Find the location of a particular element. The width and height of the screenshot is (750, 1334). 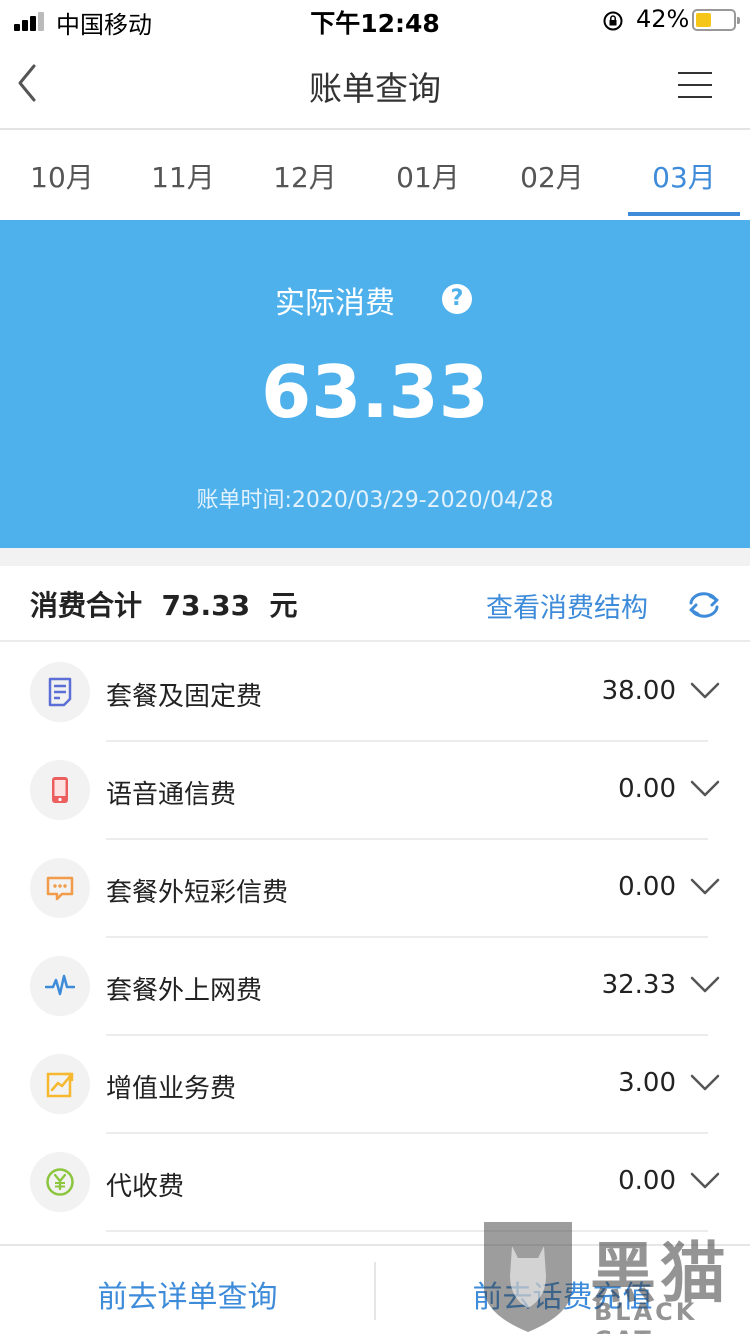

fee-row-data: 套餐外上网费 32.33 is located at coordinates (375, 987).